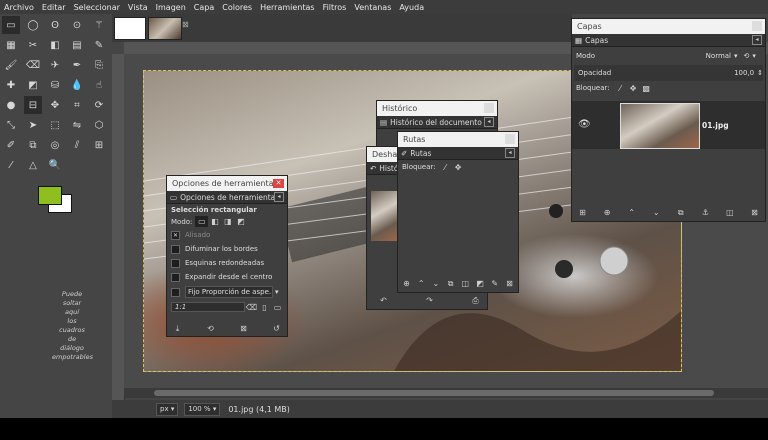 Image resolution: width=768 pixels, height=440 pixels. Describe the element at coordinates (33, 25) in the screenshot. I see `ellipse-select-tool-icon: ◯` at that location.